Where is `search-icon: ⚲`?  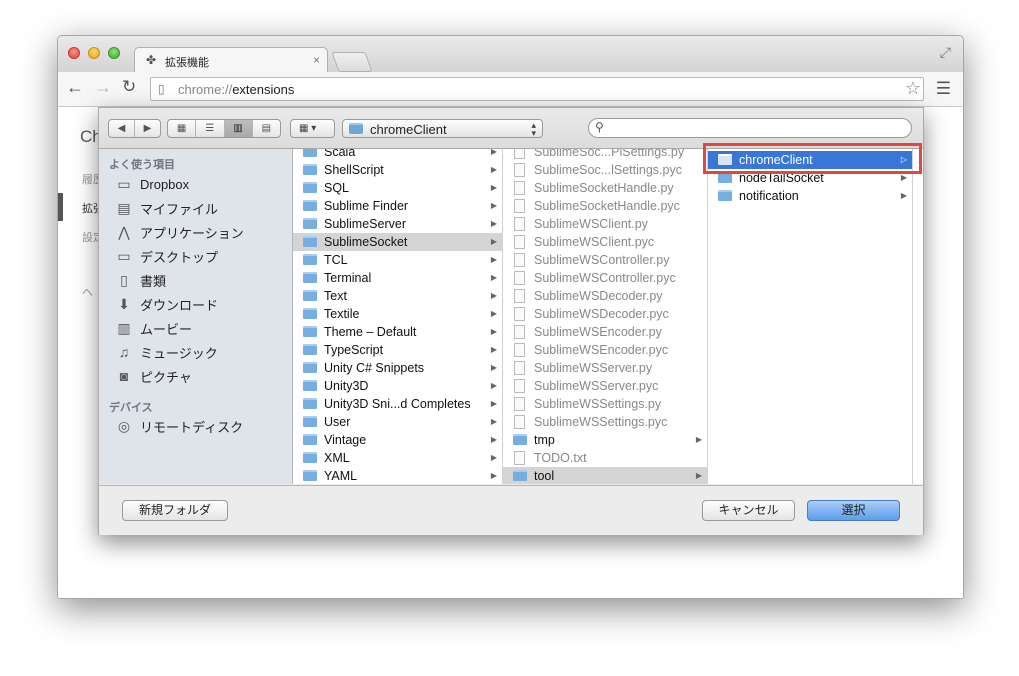 search-icon: ⚲ is located at coordinates (599, 127).